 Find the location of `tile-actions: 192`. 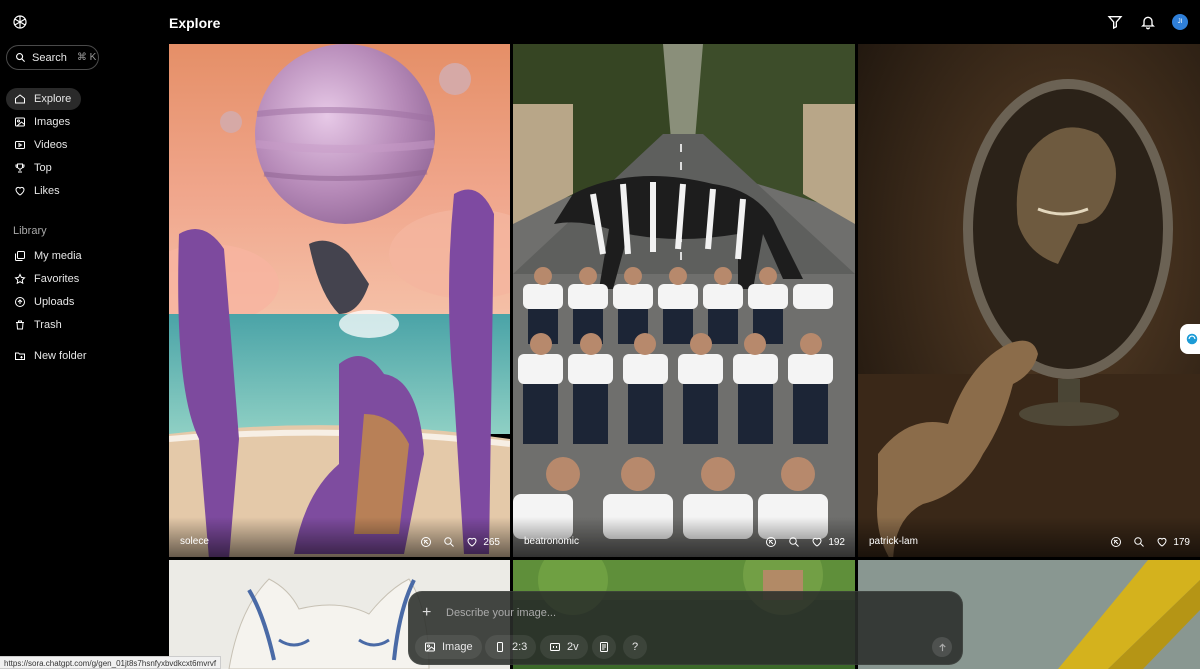

tile-actions: 192 is located at coordinates (805, 542).